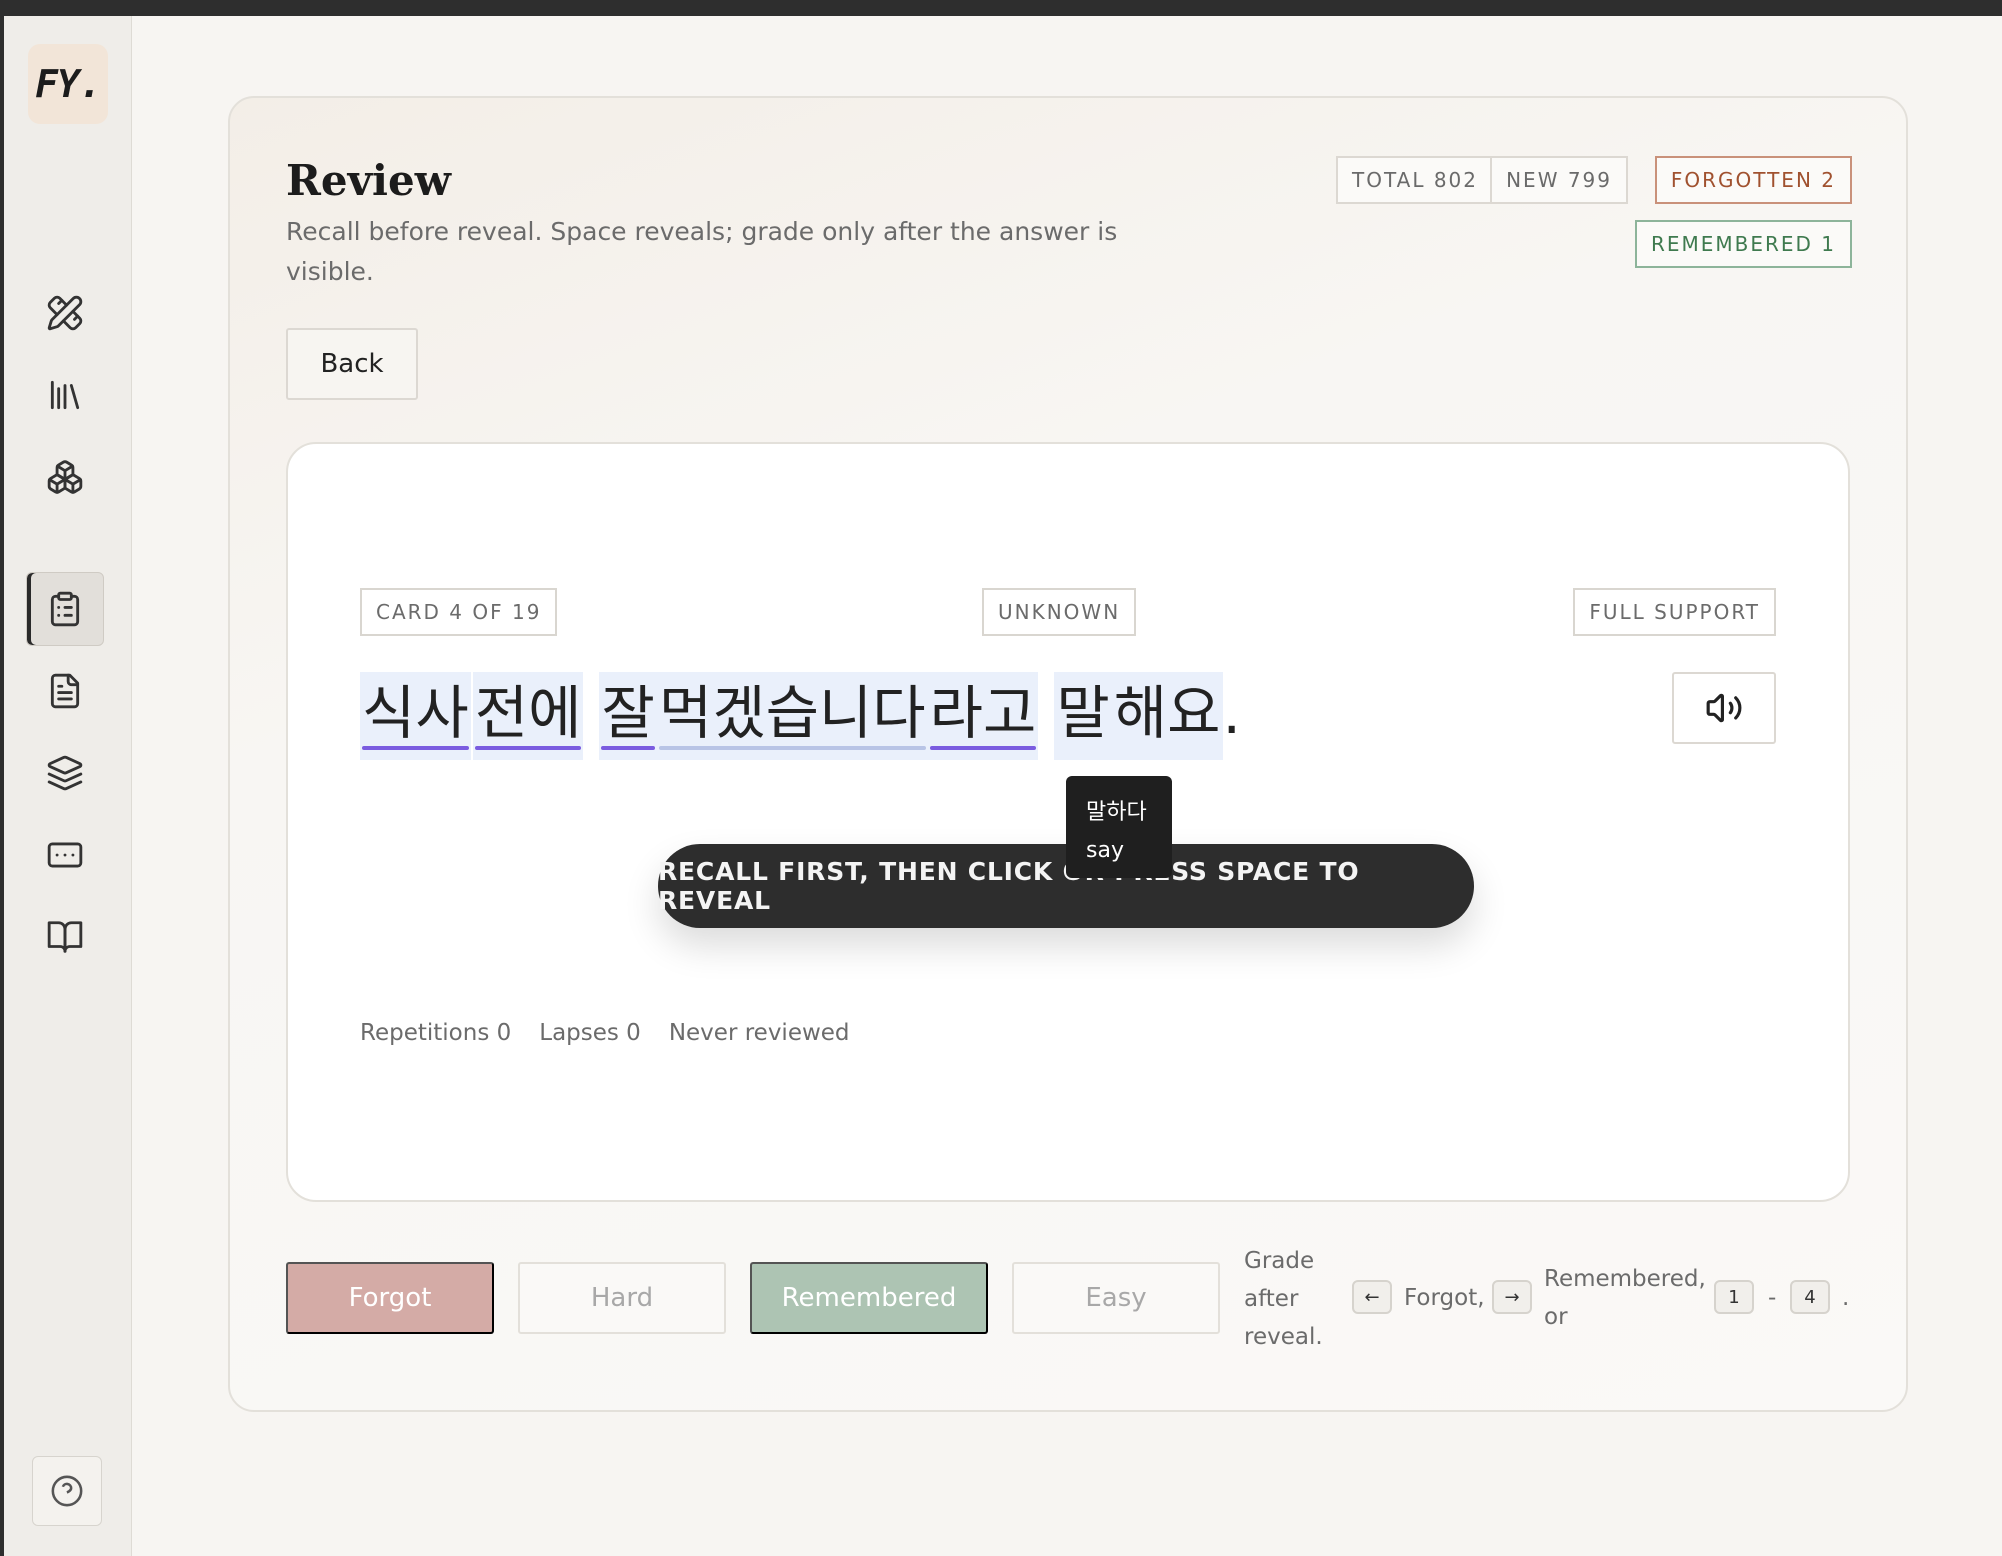 This screenshot has height=1556, width=2002. Describe the element at coordinates (390, 1298) in the screenshot. I see `forgot-button: Forgot` at that location.